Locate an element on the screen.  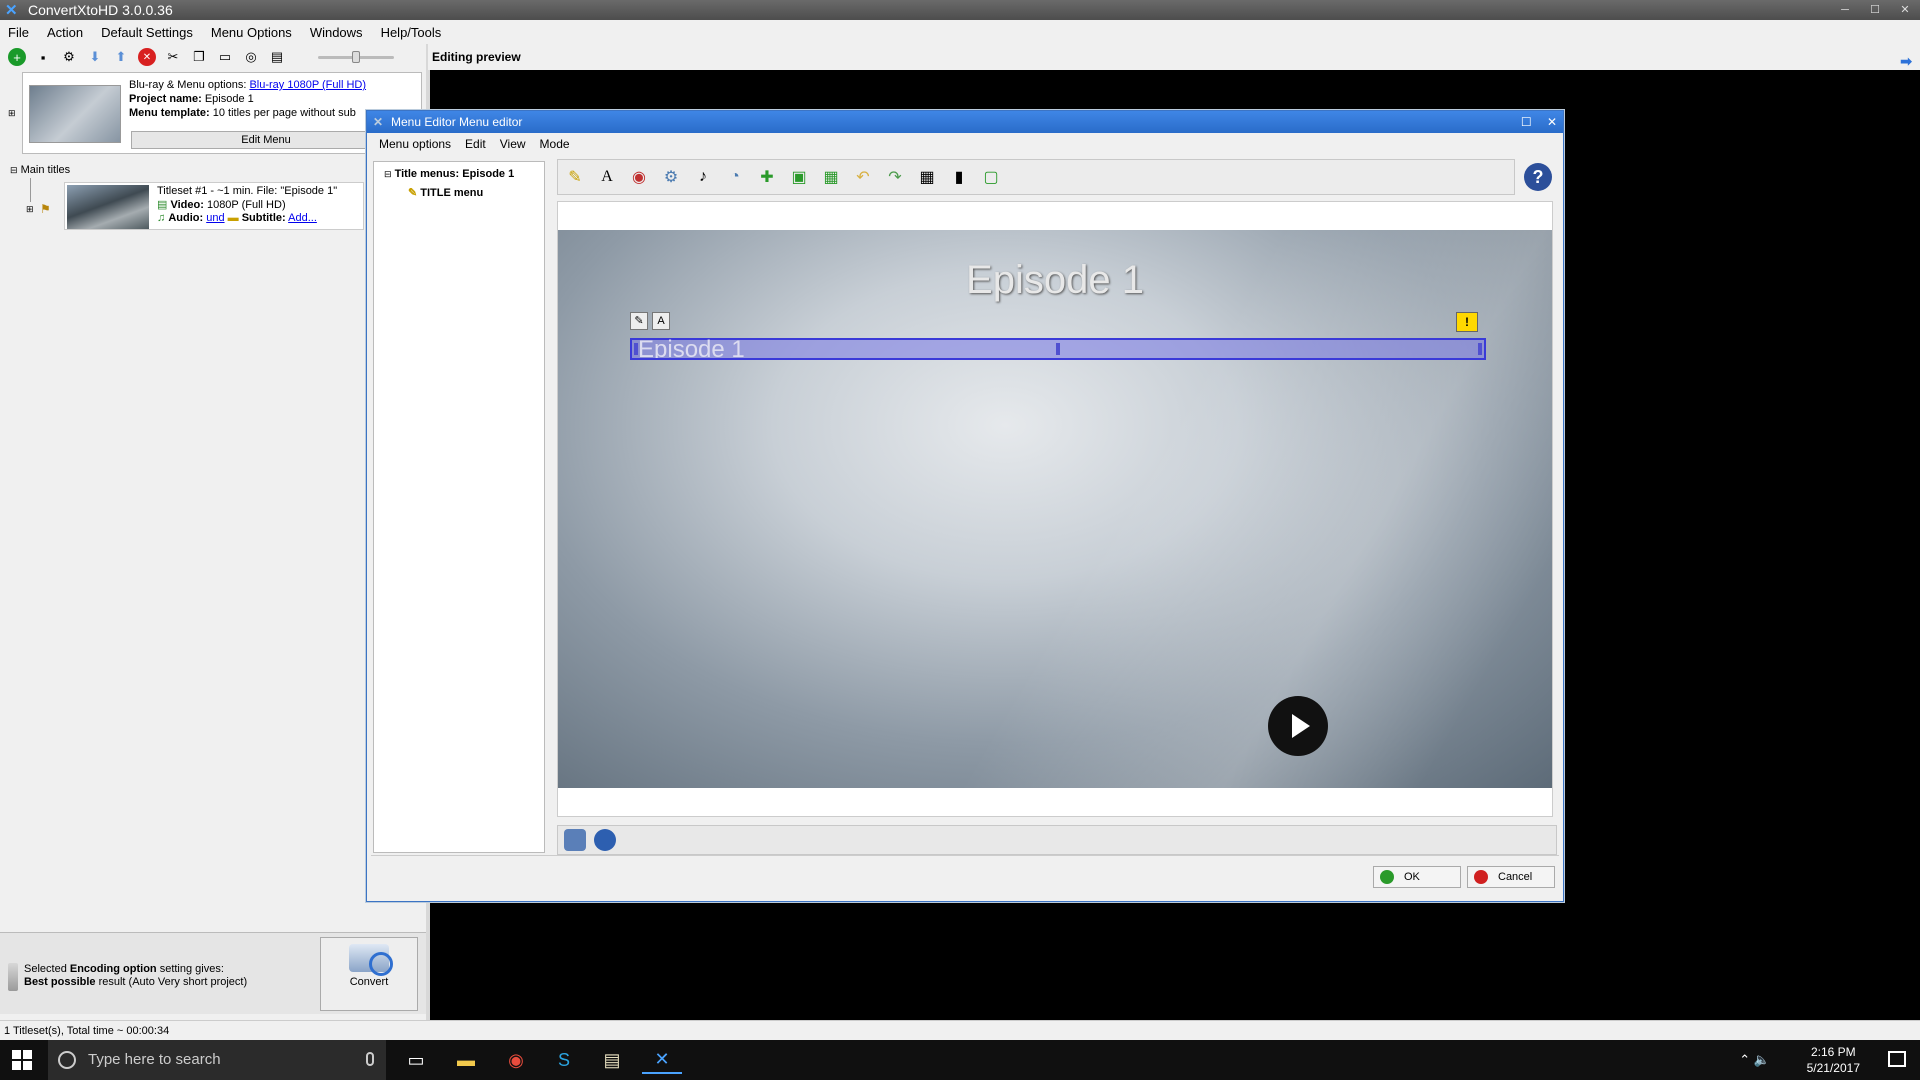
convertxtohd-taskbar-icon: ✕ is located at coordinates (662, 1060).